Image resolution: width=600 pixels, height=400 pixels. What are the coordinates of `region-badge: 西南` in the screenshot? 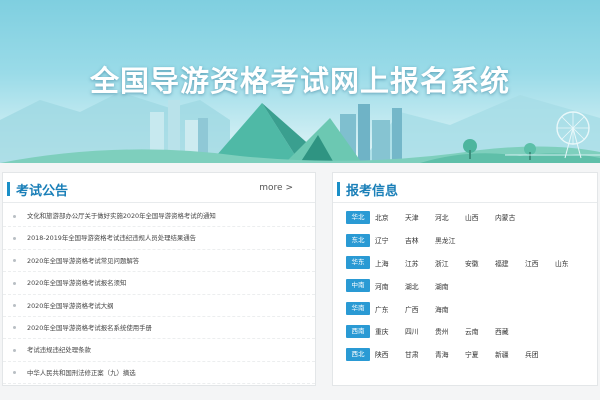 It's located at (358, 331).